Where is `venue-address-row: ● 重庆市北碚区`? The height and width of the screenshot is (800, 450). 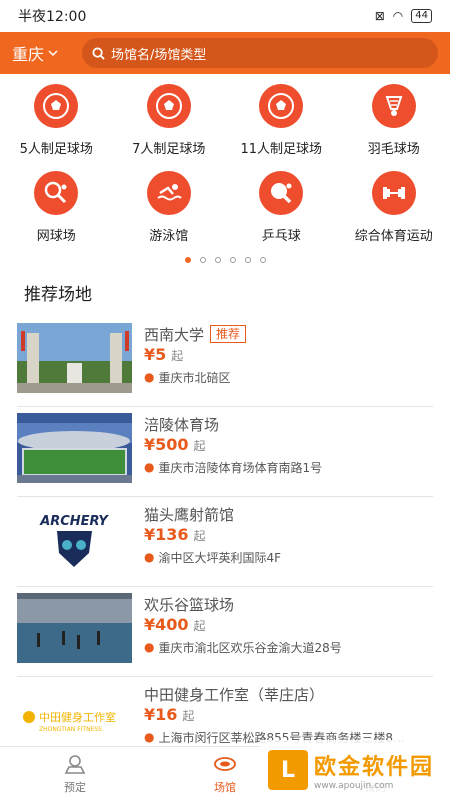
venue-address-row: ● 重庆市北碚区 is located at coordinates (288, 377).